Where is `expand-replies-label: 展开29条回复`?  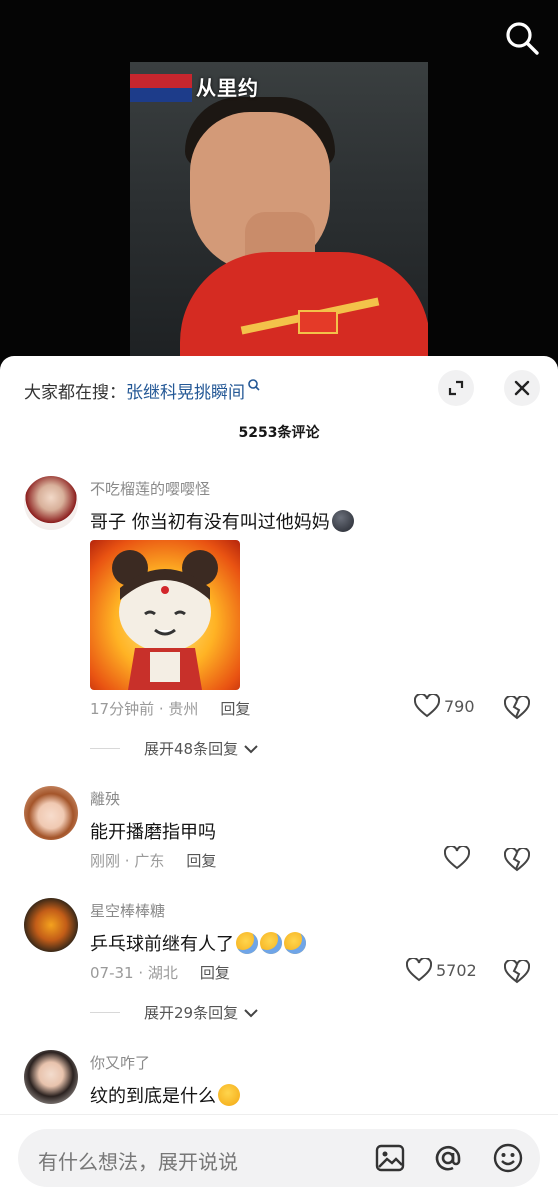 expand-replies-label: 展开29条回复 is located at coordinates (191, 1013).